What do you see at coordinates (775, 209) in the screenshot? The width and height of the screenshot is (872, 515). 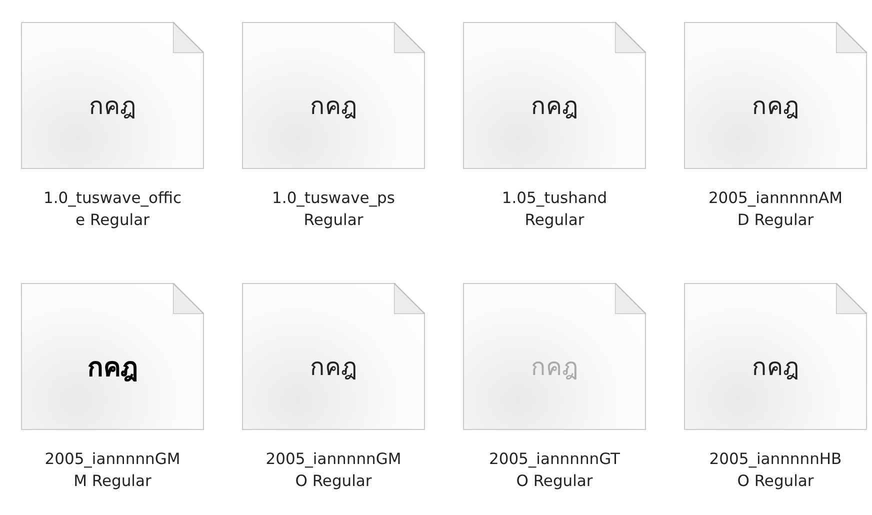 I see `file-name: 2005_iannnnnAM D Regular` at bounding box center [775, 209].